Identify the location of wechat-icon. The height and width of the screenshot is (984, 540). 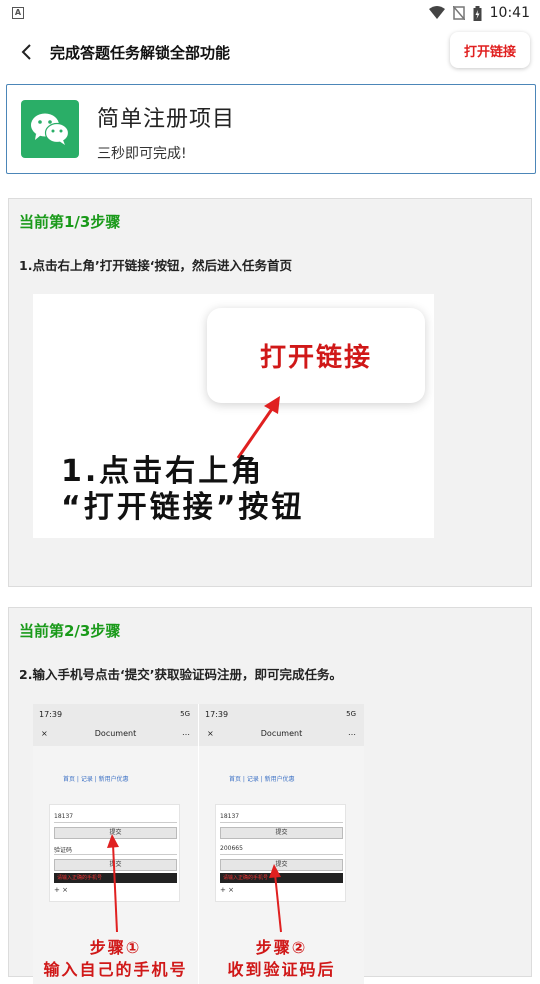
(50, 129).